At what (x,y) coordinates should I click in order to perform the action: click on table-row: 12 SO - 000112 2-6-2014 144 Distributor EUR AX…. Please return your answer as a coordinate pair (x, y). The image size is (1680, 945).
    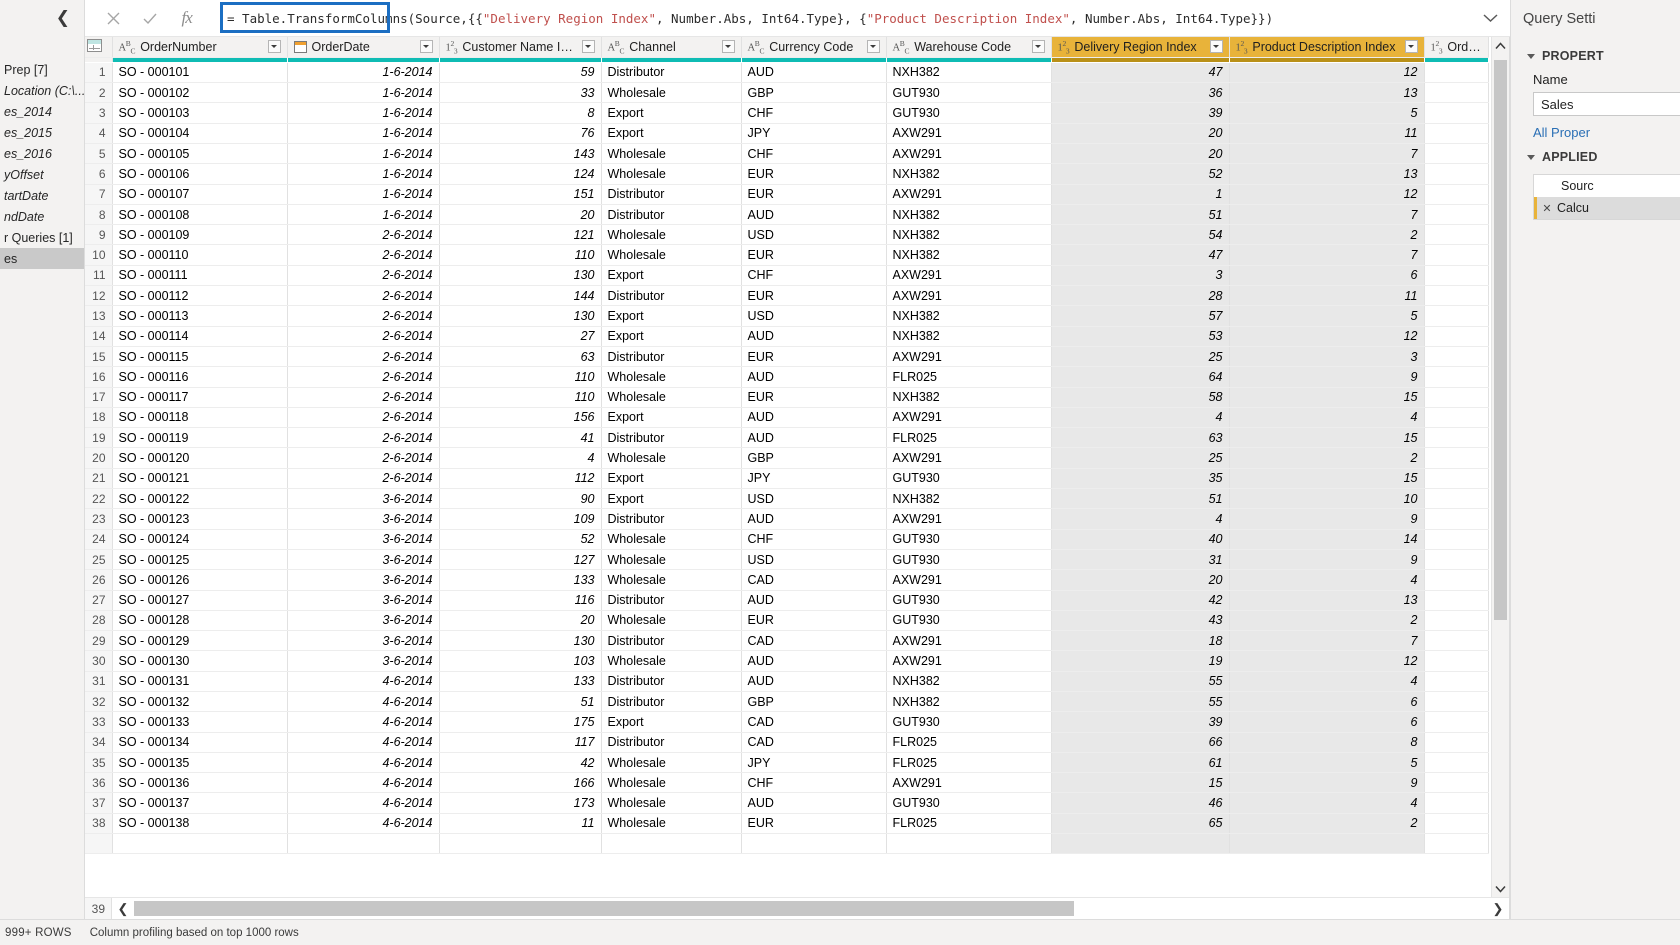
    Looking at the image, I should click on (787, 296).